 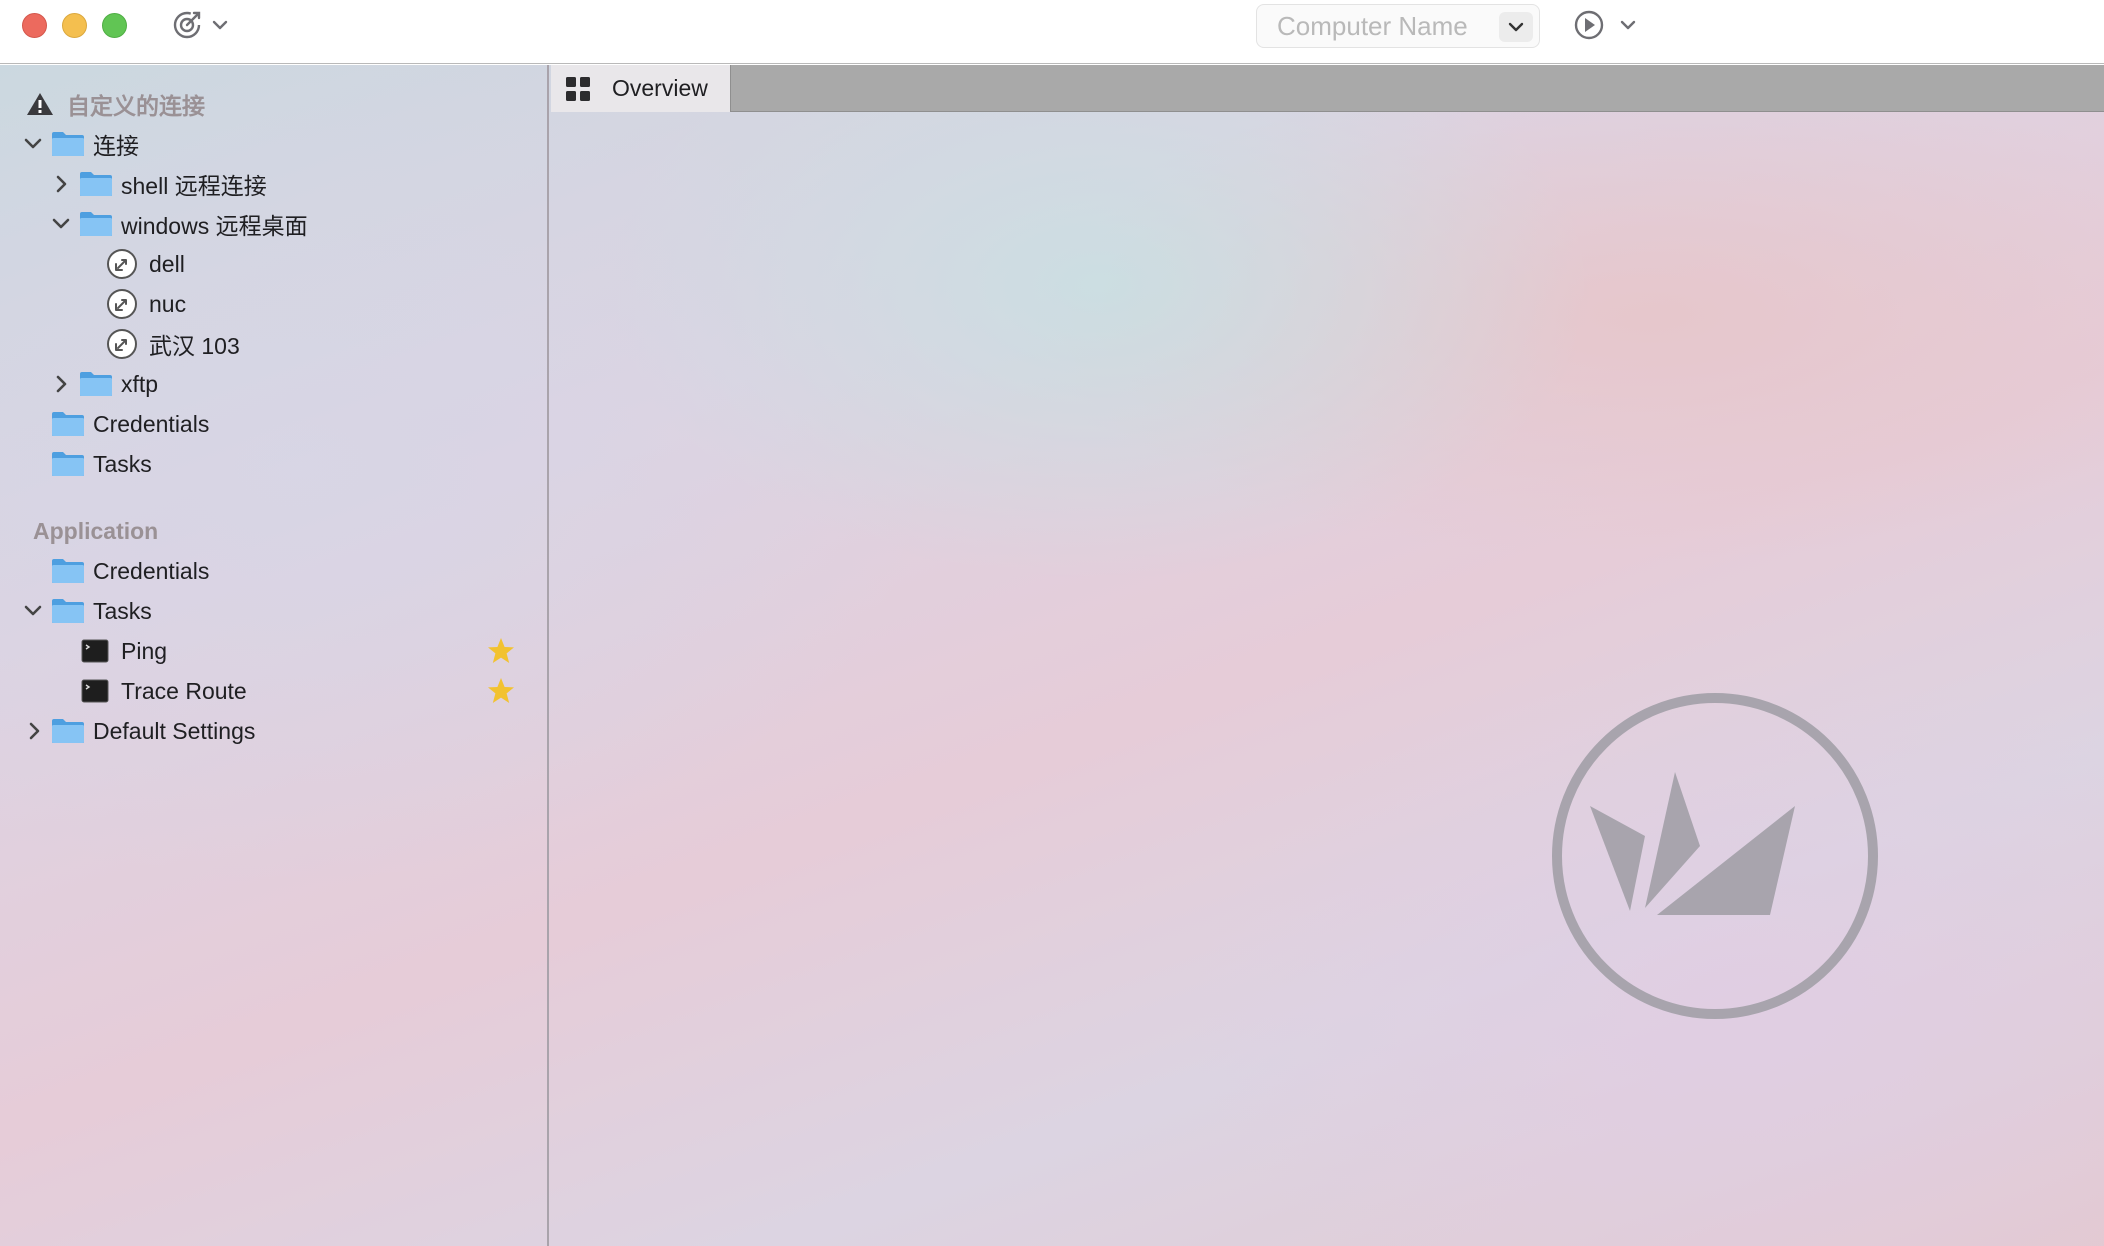 I want to click on tree-item-label: dell, so click(x=167, y=263).